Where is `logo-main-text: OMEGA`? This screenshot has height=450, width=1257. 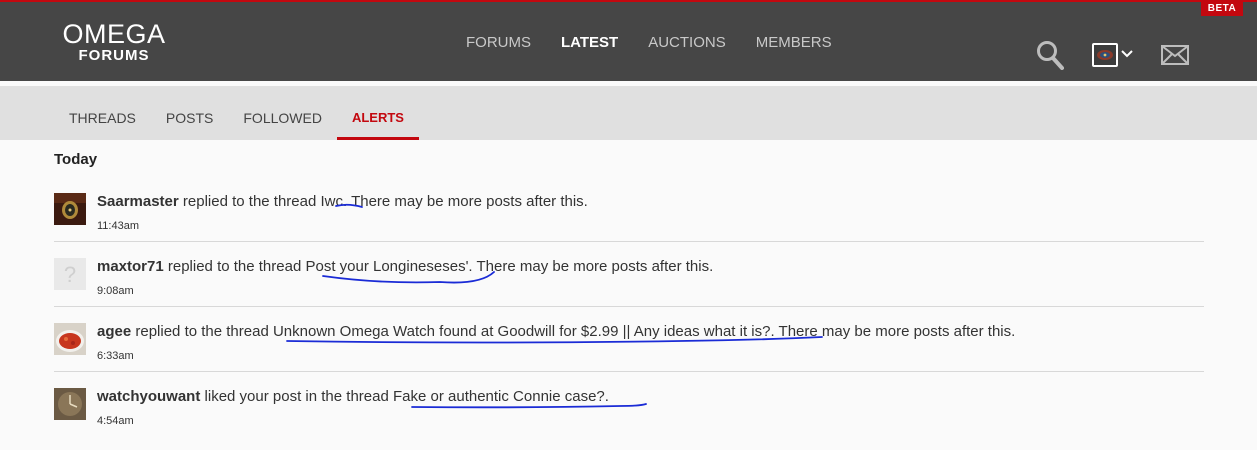 logo-main-text: OMEGA is located at coordinates (114, 34).